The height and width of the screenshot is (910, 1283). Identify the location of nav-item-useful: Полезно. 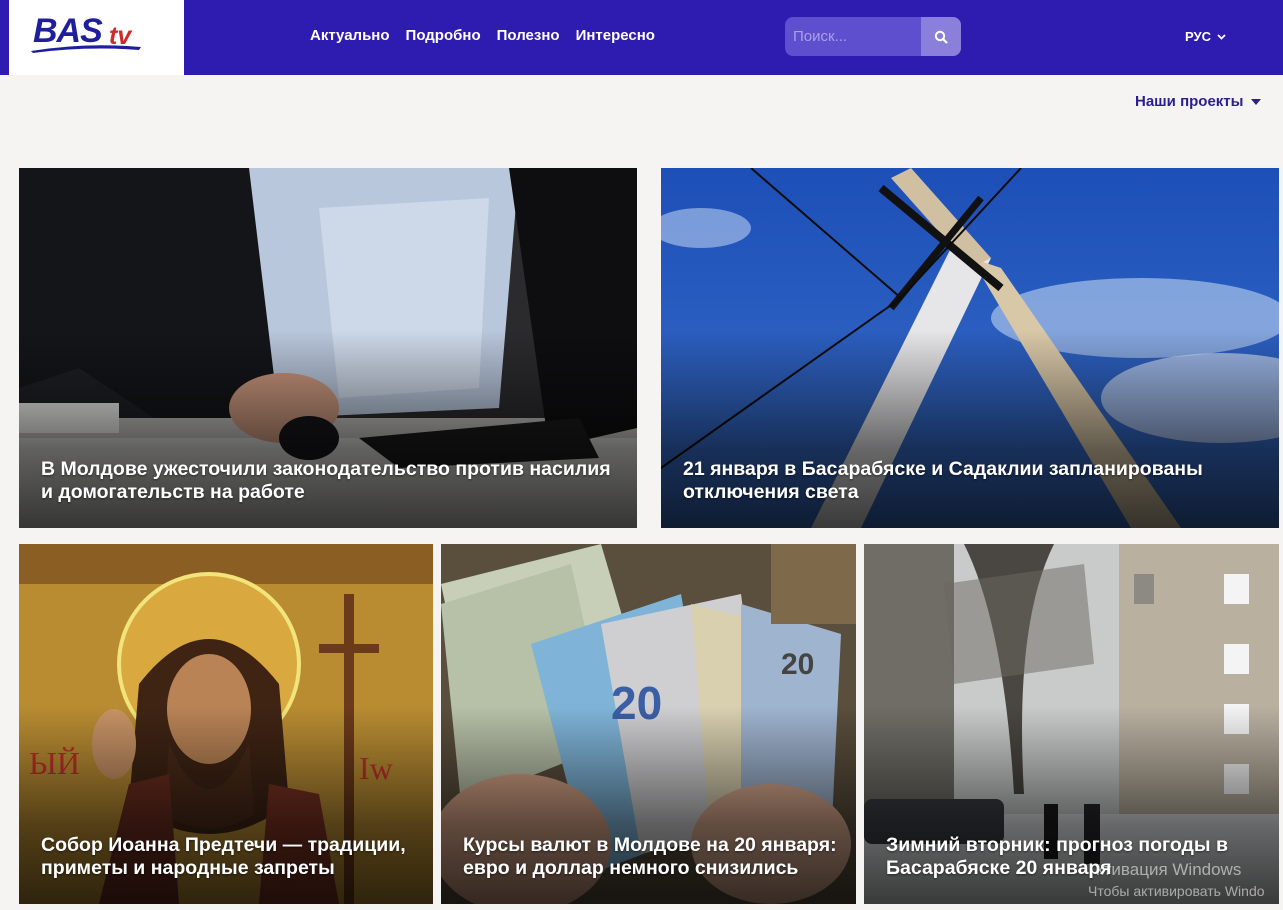
(528, 35).